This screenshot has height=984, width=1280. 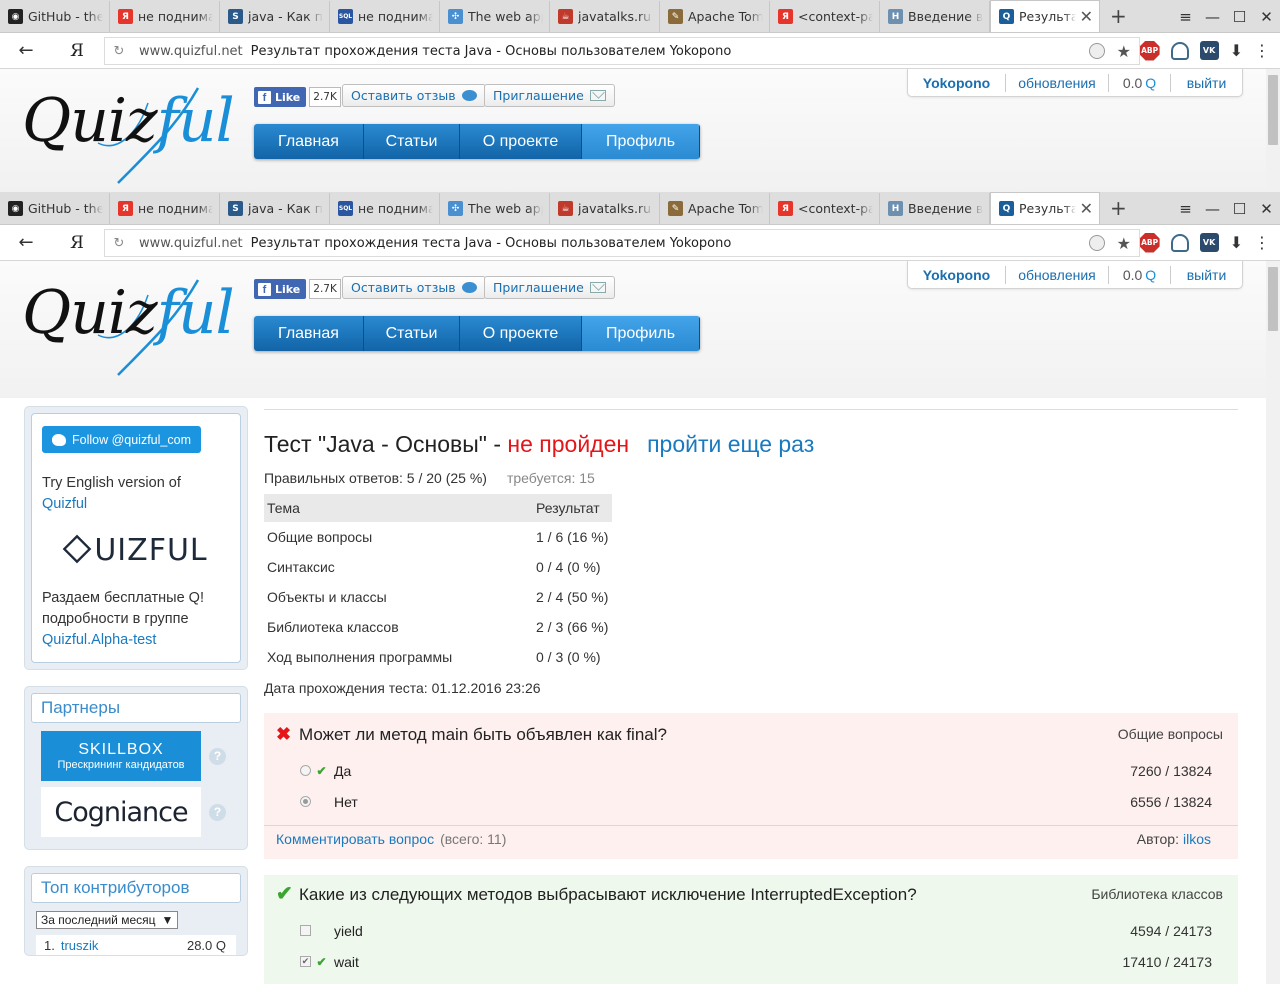 What do you see at coordinates (1197, 839) in the screenshot?
I see `author-link: ilkos` at bounding box center [1197, 839].